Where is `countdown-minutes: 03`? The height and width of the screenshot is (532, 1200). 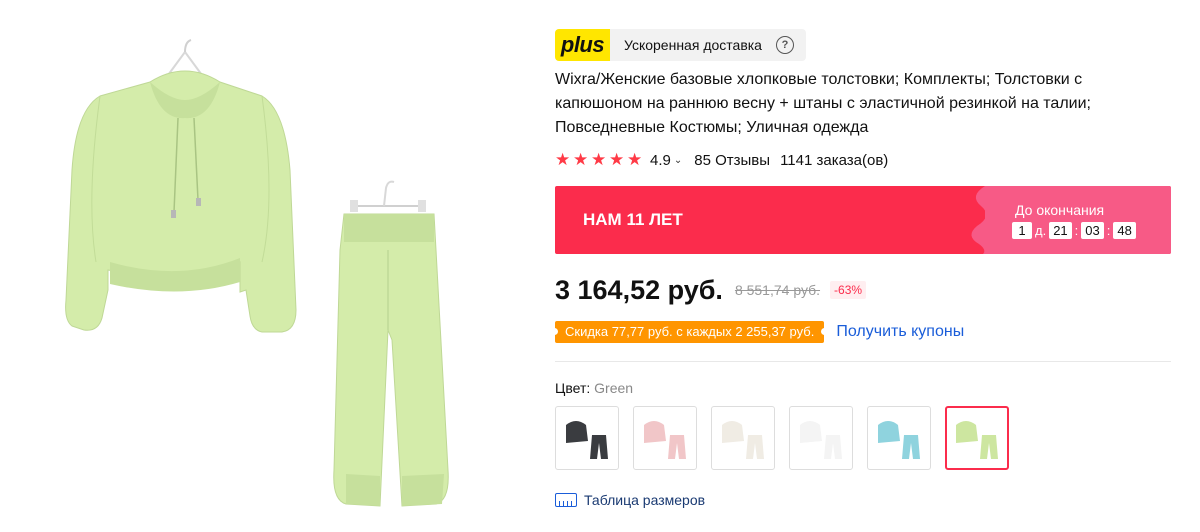 countdown-minutes: 03 is located at coordinates (1092, 230).